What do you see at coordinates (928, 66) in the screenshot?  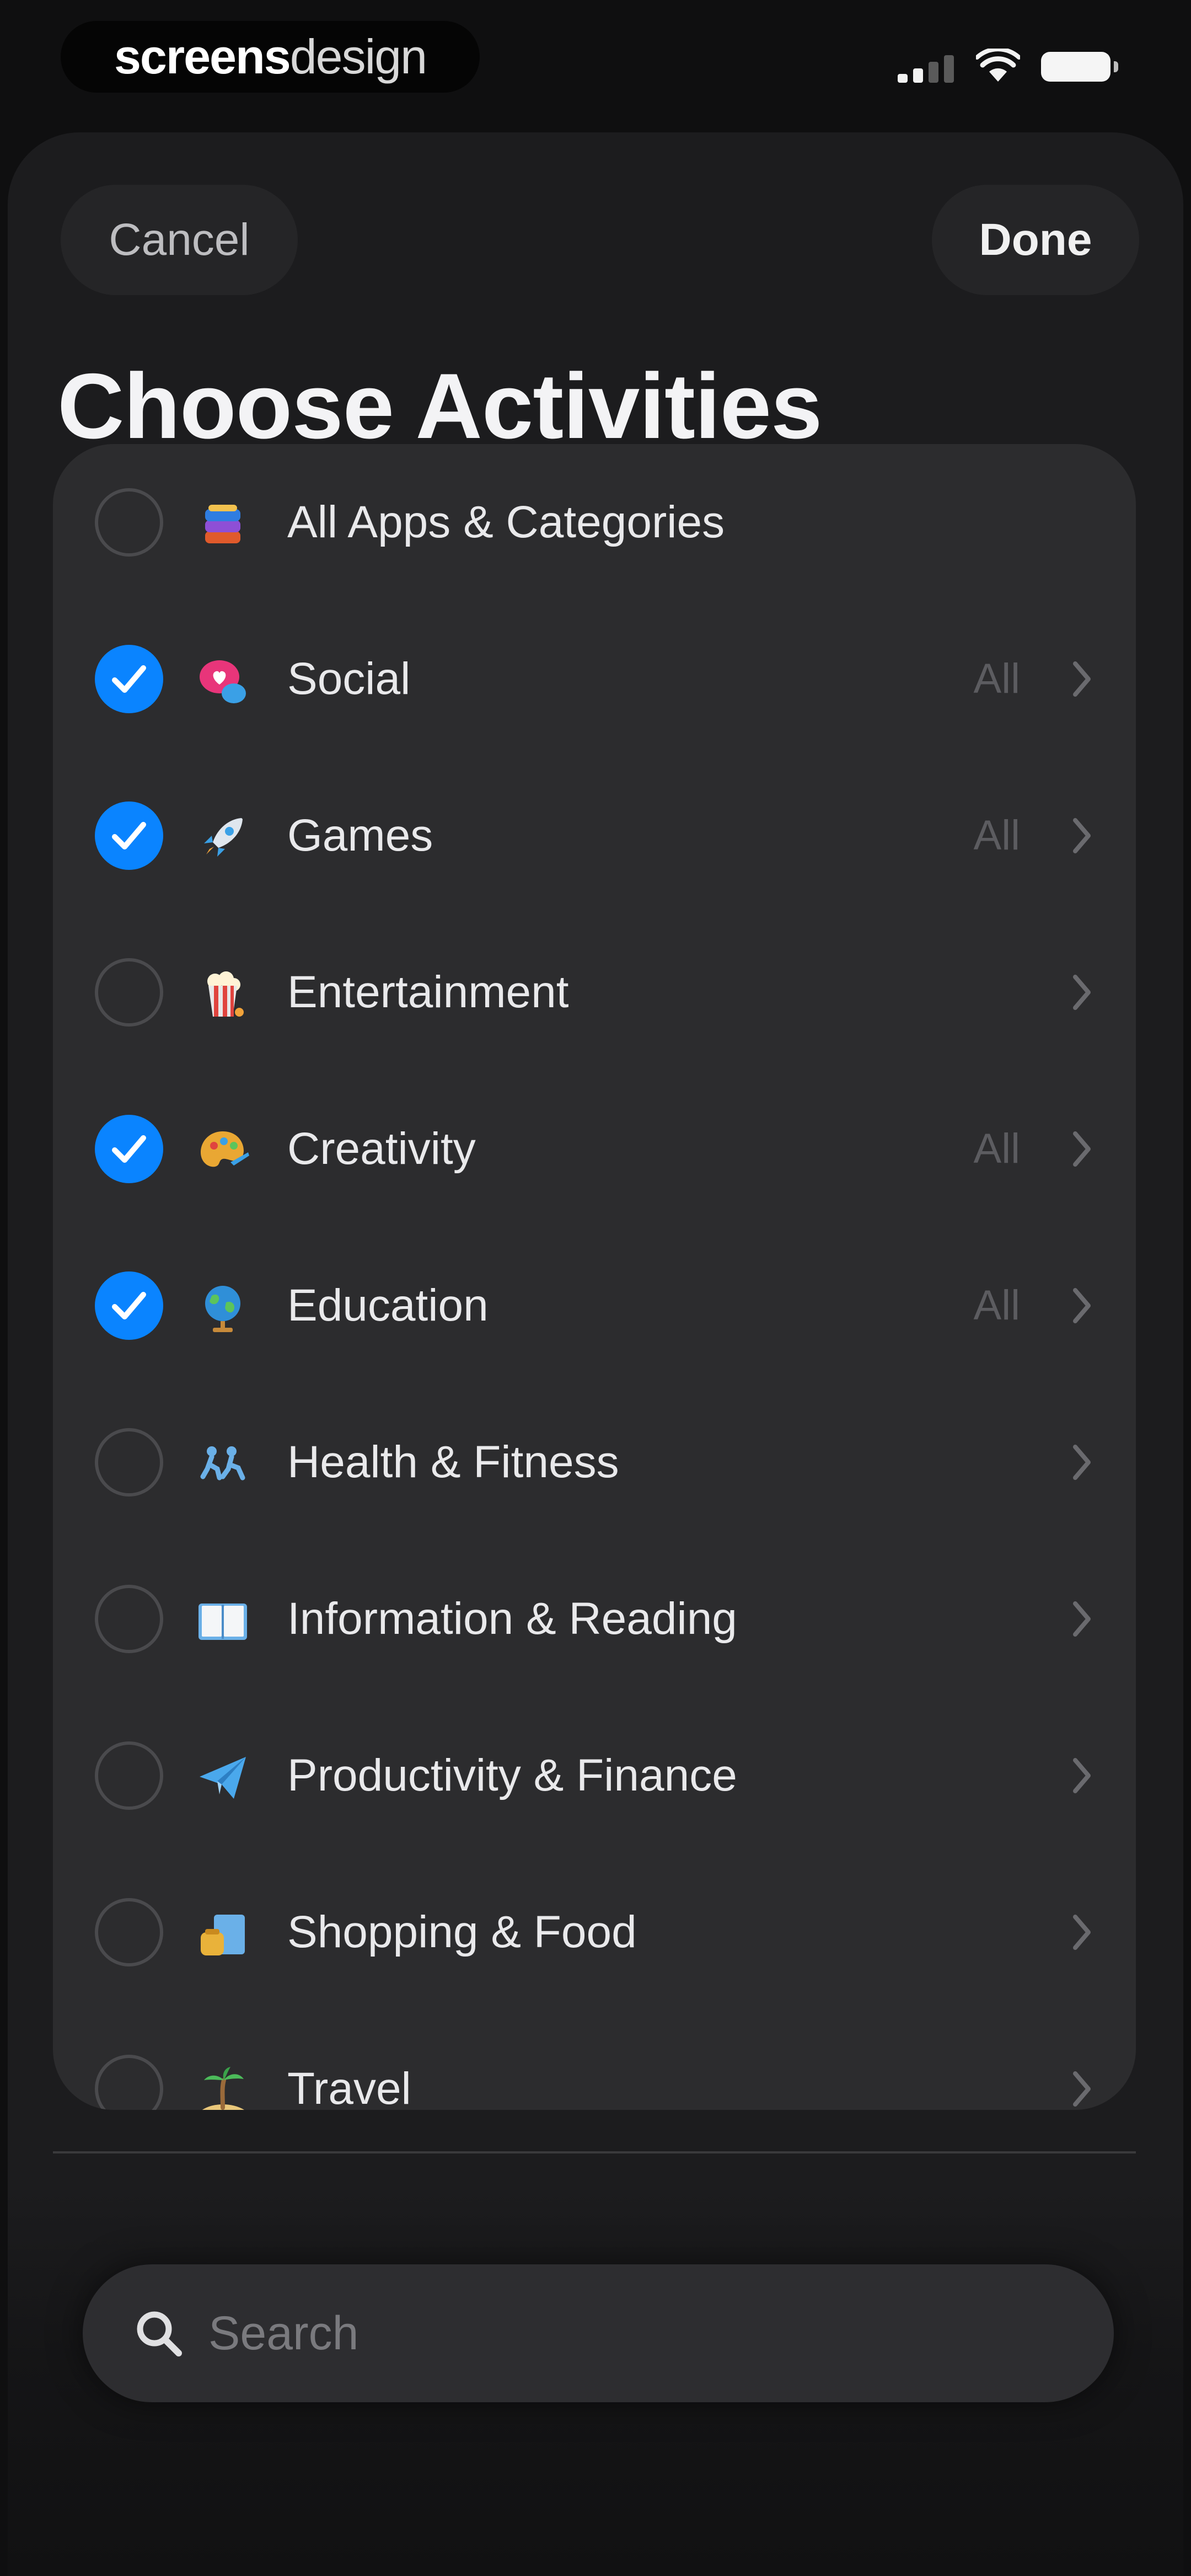 I see `cellular-signal-icon` at bounding box center [928, 66].